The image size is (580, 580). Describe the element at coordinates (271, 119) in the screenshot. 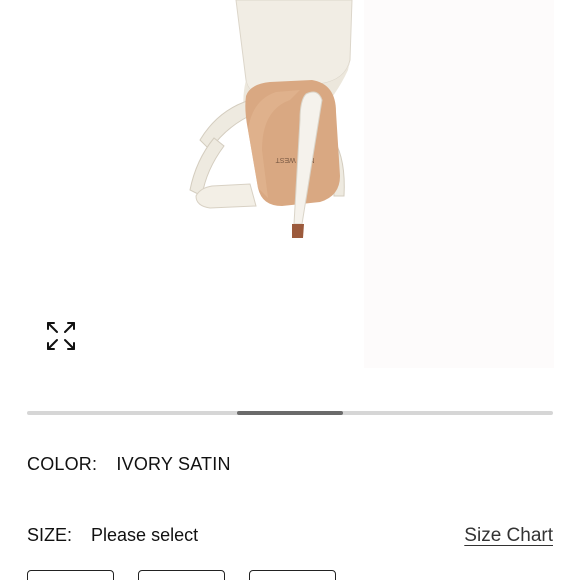

I see `sandal-illustration: NINE WEST` at that location.